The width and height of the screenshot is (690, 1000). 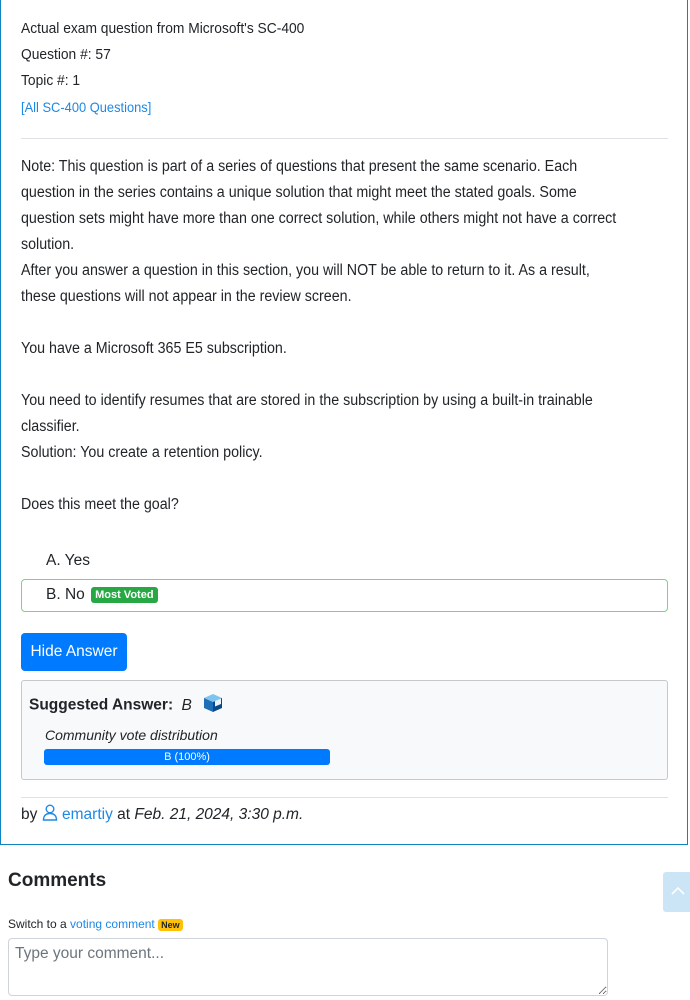 I want to click on vote-bar-track: B (100%), so click(x=187, y=757).